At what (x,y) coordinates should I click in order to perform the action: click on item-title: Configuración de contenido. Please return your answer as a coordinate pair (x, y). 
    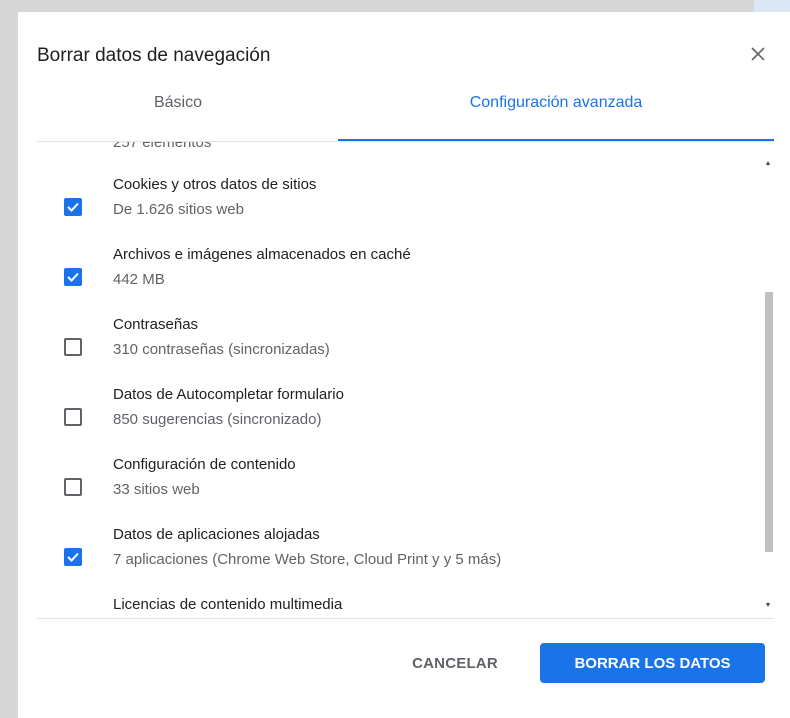
    Looking at the image, I should click on (204, 464).